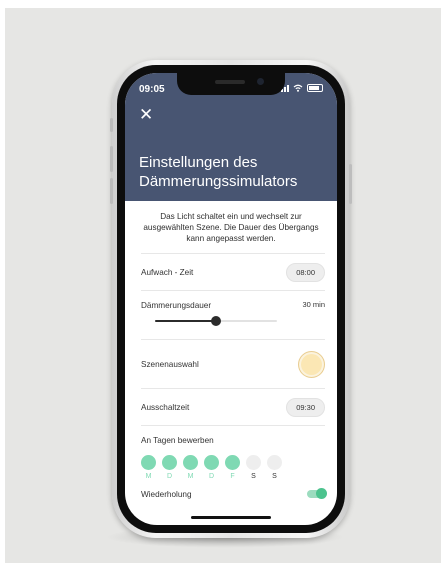 This screenshot has width=446, height=569. What do you see at coordinates (305, 407) in the screenshot?
I see `off-time-value: 09:30` at bounding box center [305, 407].